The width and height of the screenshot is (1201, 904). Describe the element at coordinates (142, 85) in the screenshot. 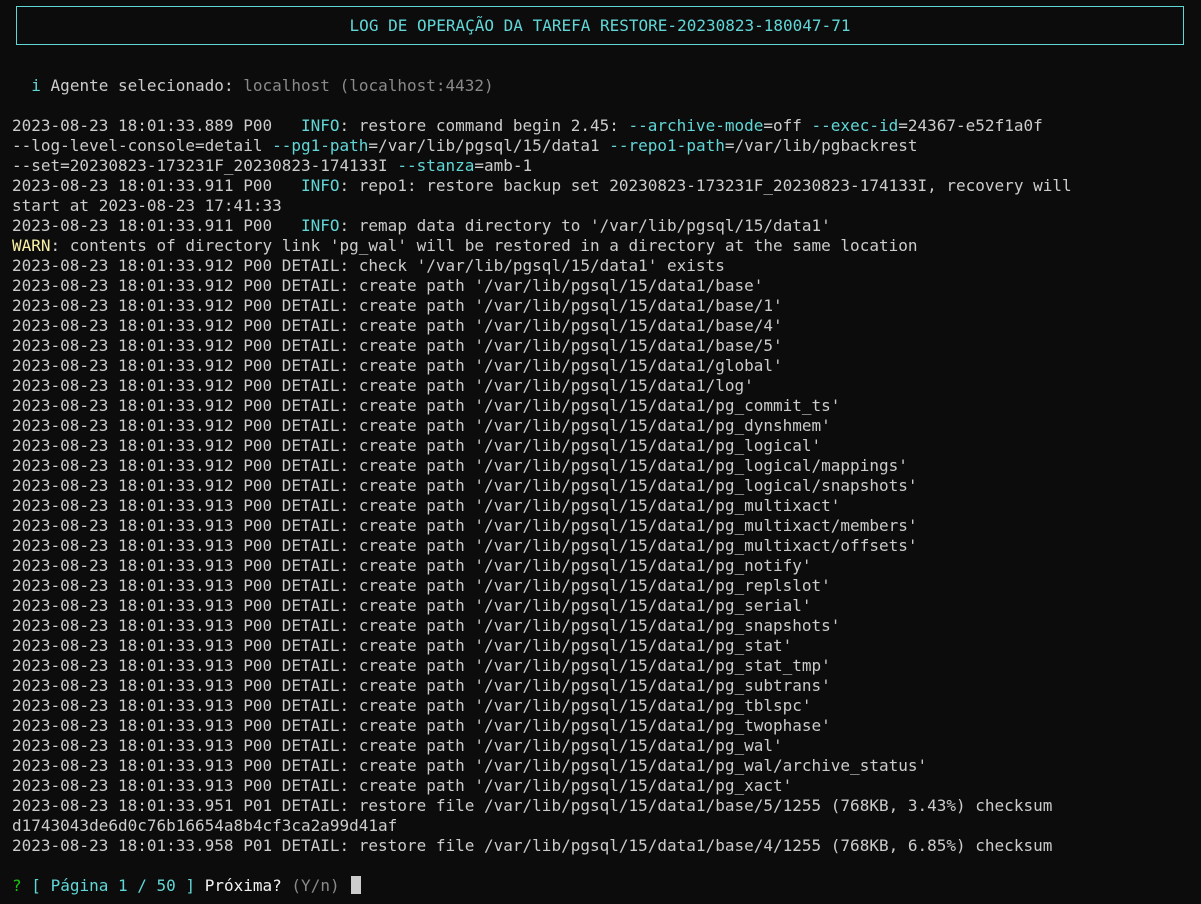

I see `agent-label: Agente selecionado:` at that location.